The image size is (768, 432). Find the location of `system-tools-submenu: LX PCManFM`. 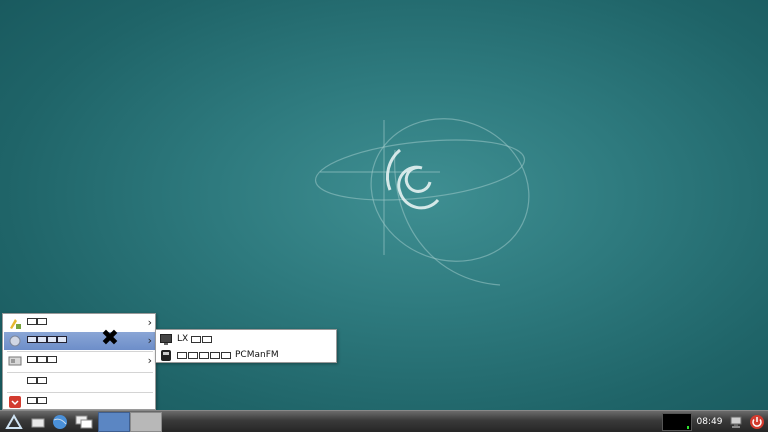

system-tools-submenu: LX PCManFM is located at coordinates (246, 346).